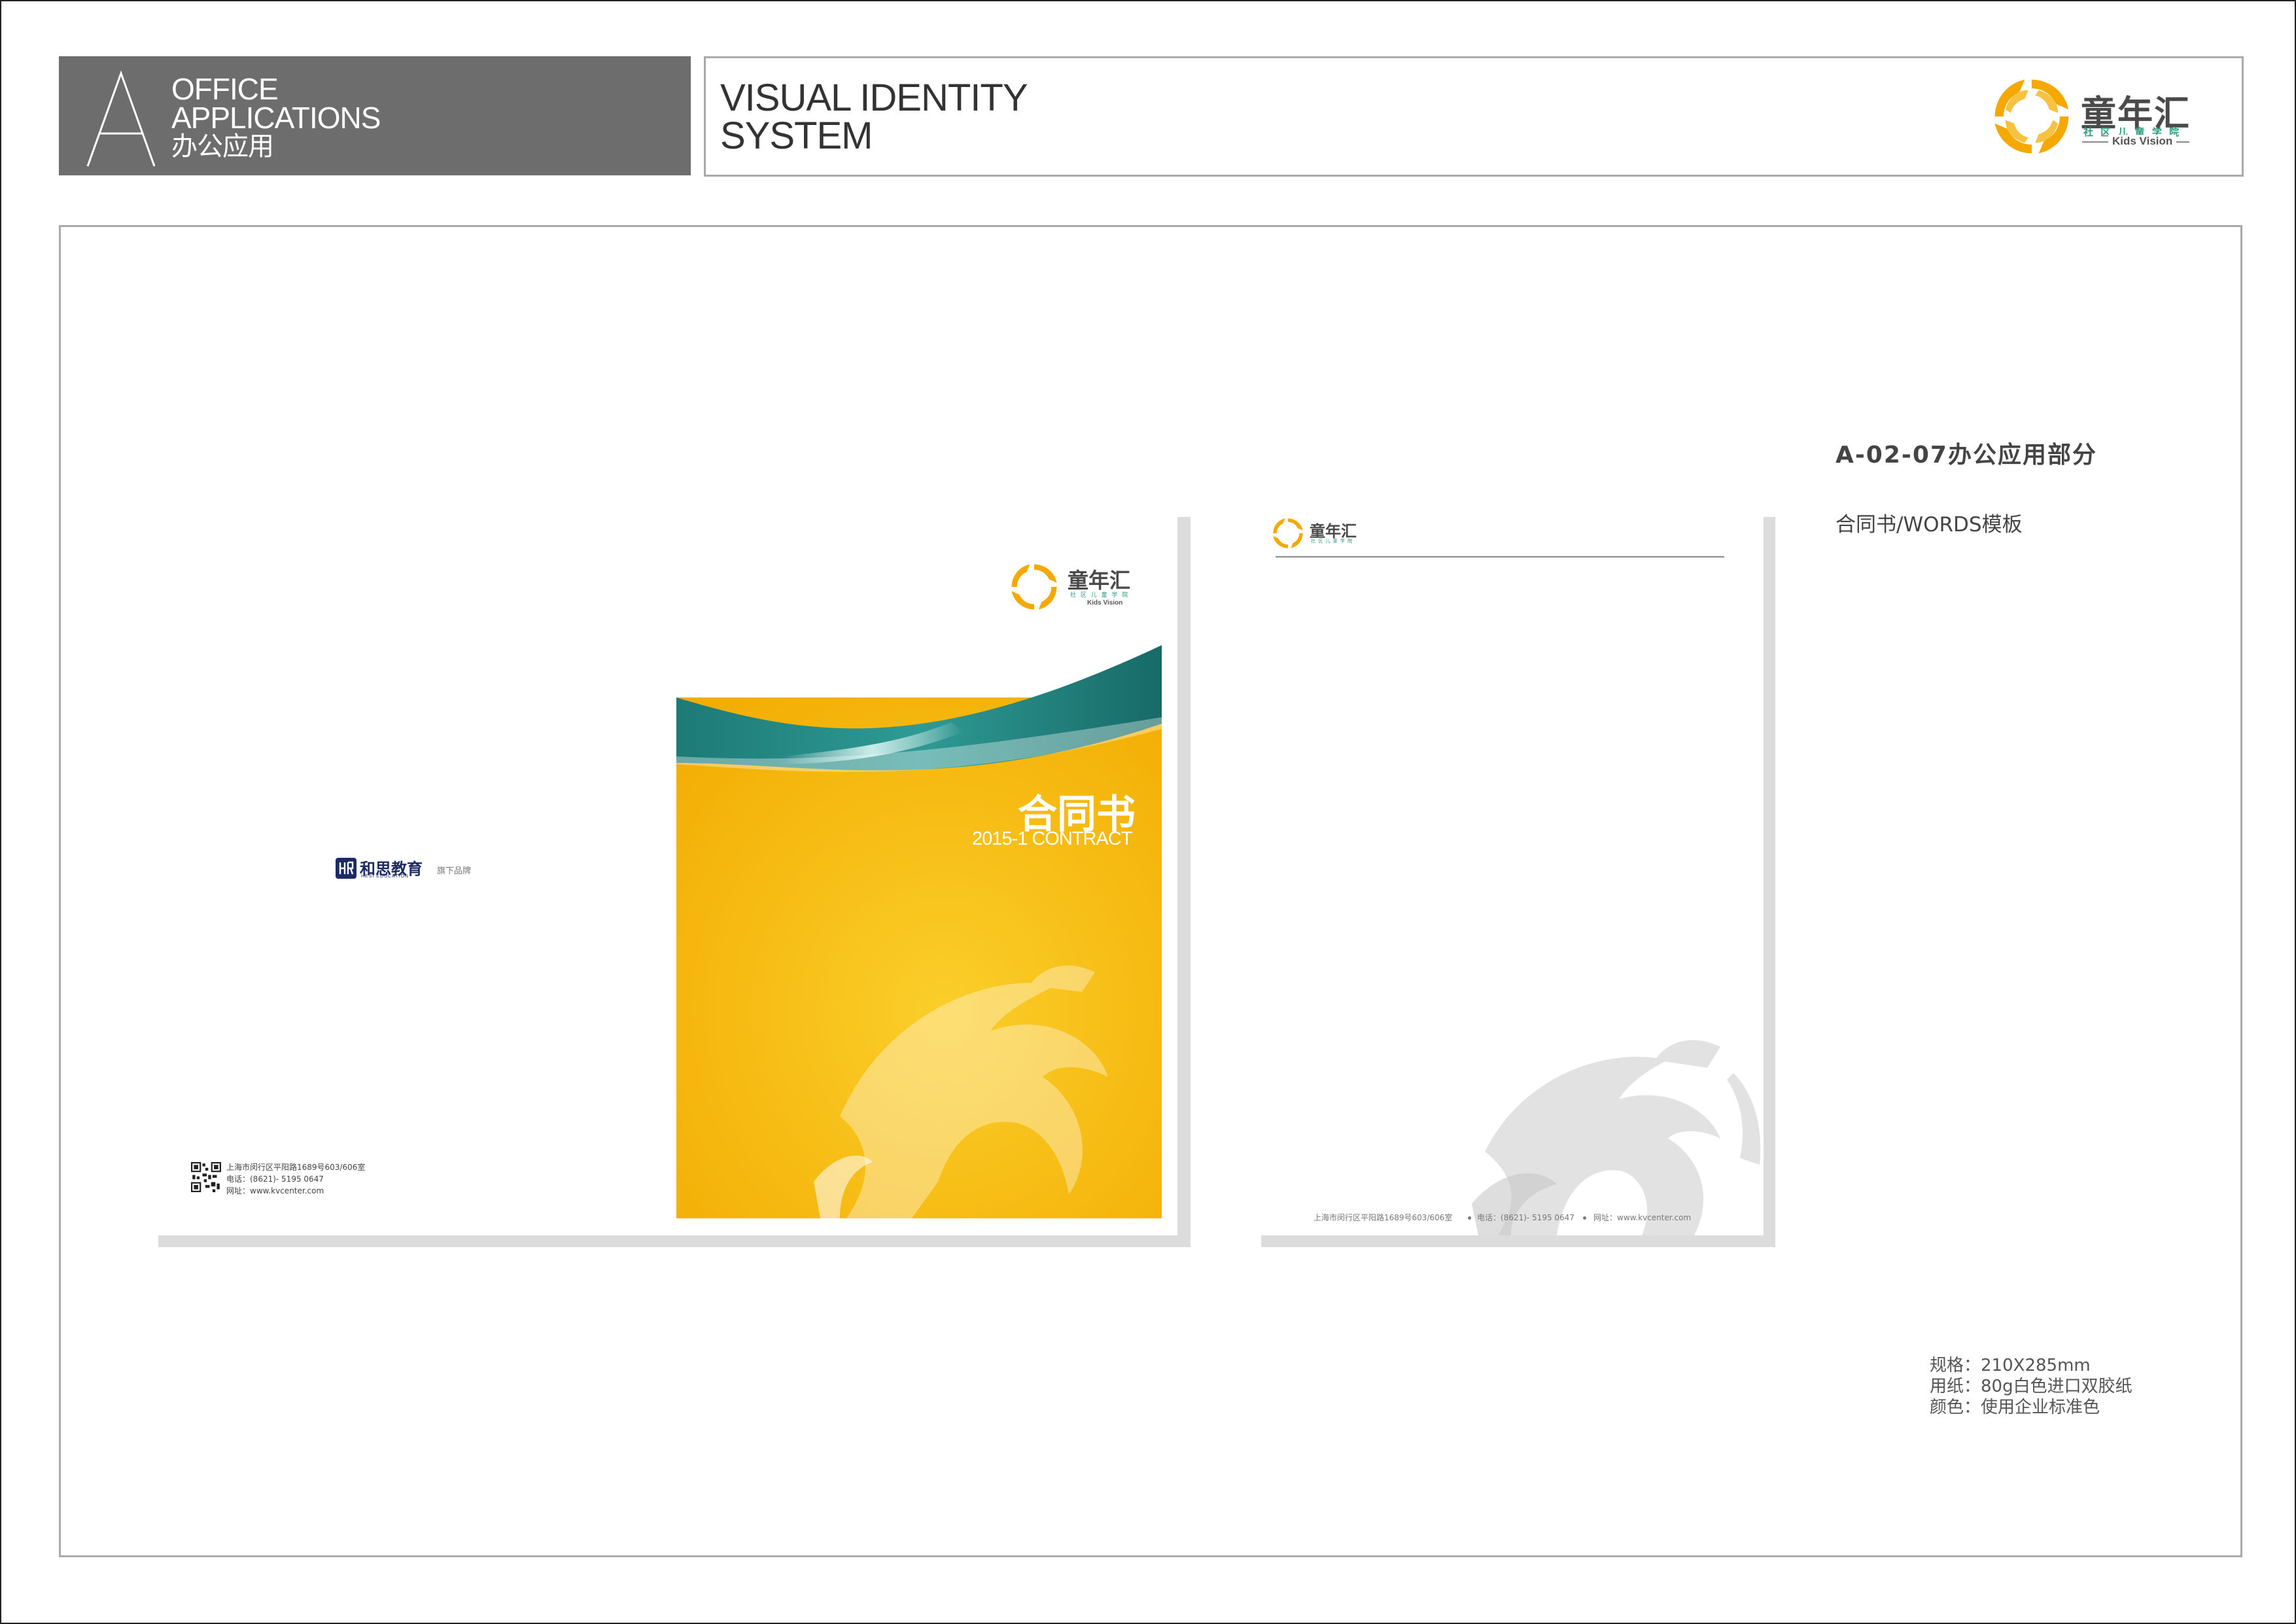 The width and height of the screenshot is (2296, 1624). Describe the element at coordinates (1616, 1137) in the screenshot. I see `letter-watermark-art` at that location.